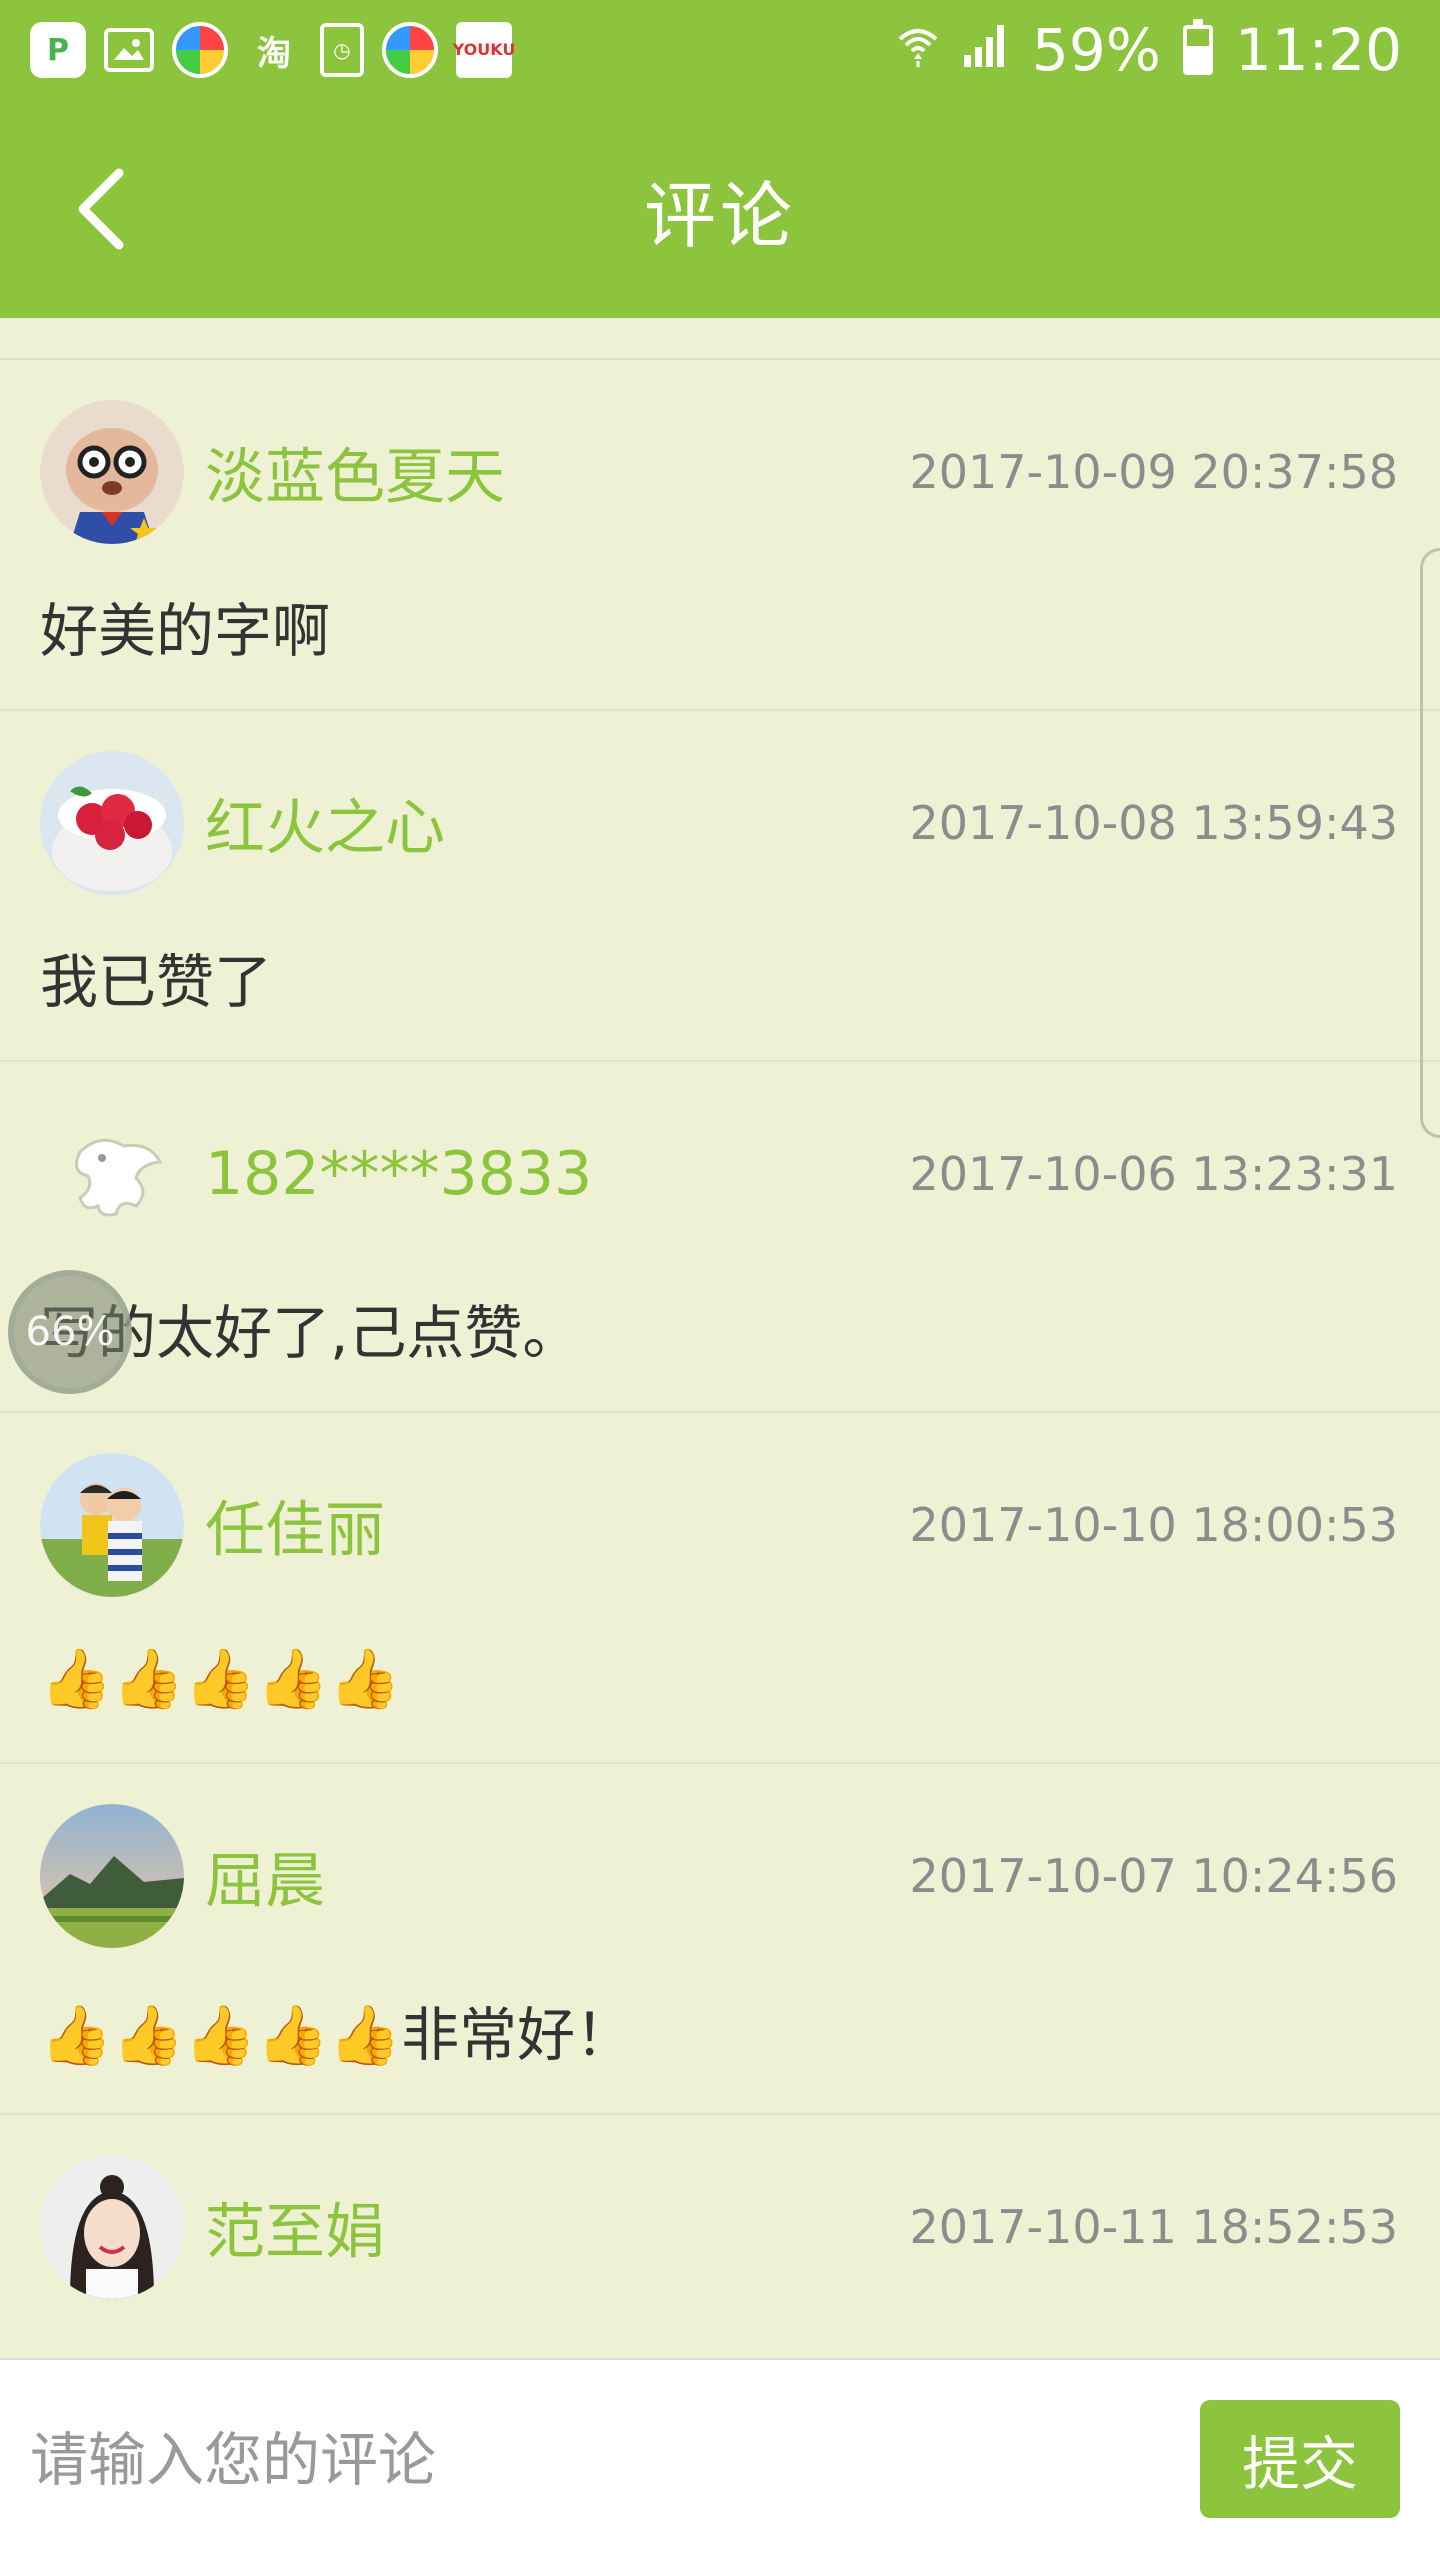 Image resolution: width=1440 pixels, height=2560 pixels. I want to click on wifi-icon, so click(918, 50).